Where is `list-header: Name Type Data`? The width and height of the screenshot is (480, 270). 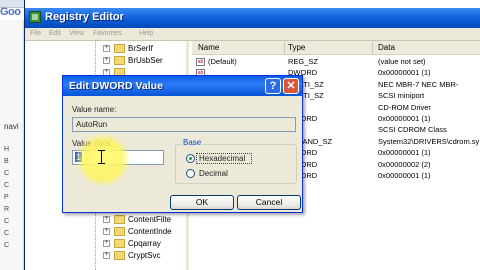
list-header: Name Type Data is located at coordinates (336, 48).